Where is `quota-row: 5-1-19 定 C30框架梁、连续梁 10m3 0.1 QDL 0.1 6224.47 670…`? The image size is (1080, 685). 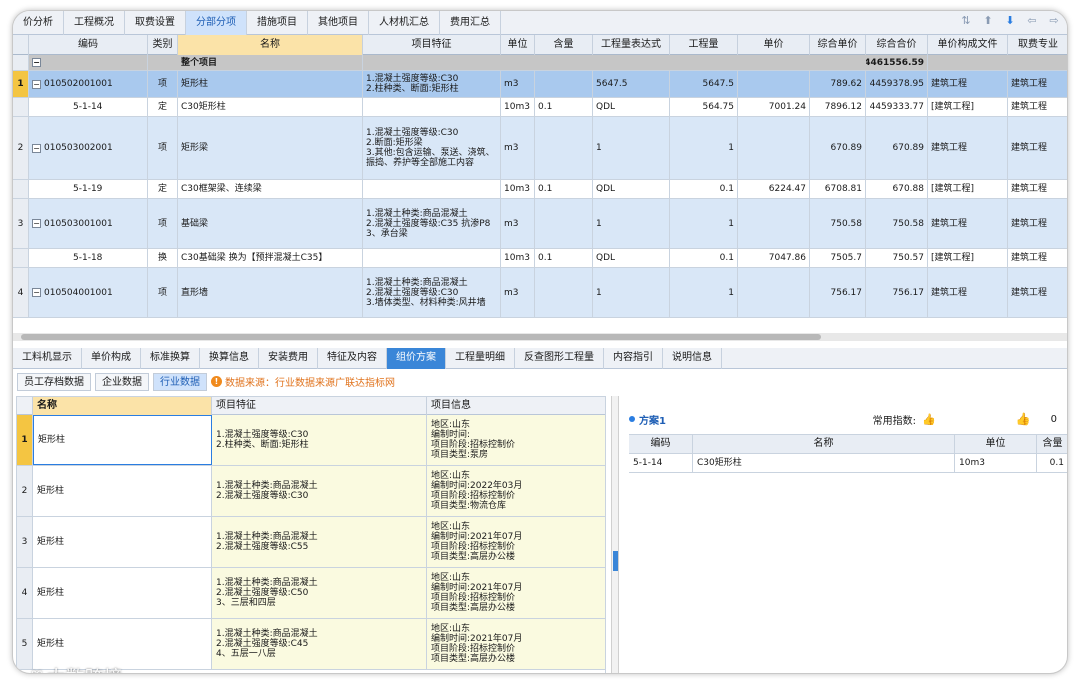 quota-row: 5-1-19 定 C30框架梁、连续梁 10m3 0.1 QDL 0.1 6224.47 670… is located at coordinates (540, 189).